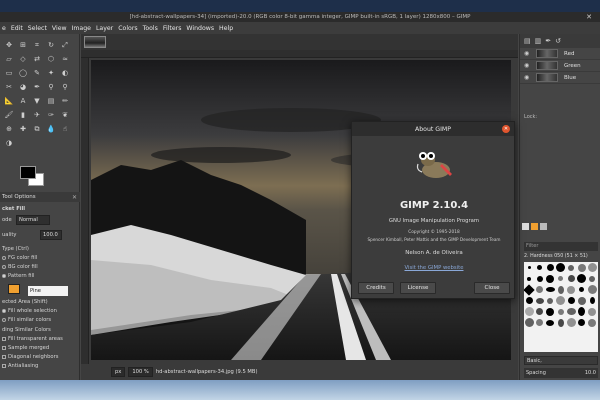 The height and width of the screenshot is (400, 600). I want to click on channel-green: ◉ Green, so click(560, 66).